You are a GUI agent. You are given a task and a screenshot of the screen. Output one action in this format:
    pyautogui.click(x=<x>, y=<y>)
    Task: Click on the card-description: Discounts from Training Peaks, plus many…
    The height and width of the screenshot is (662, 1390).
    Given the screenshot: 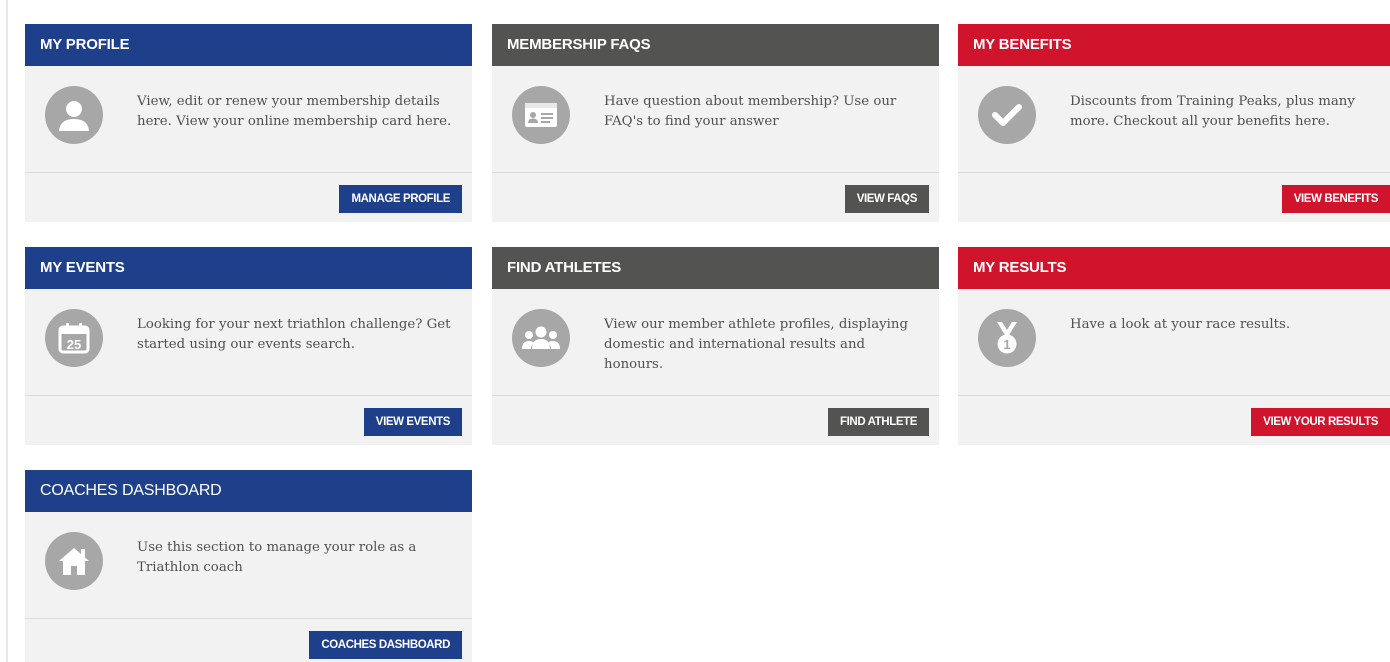 What is the action you would take?
    pyautogui.click(x=1212, y=111)
    